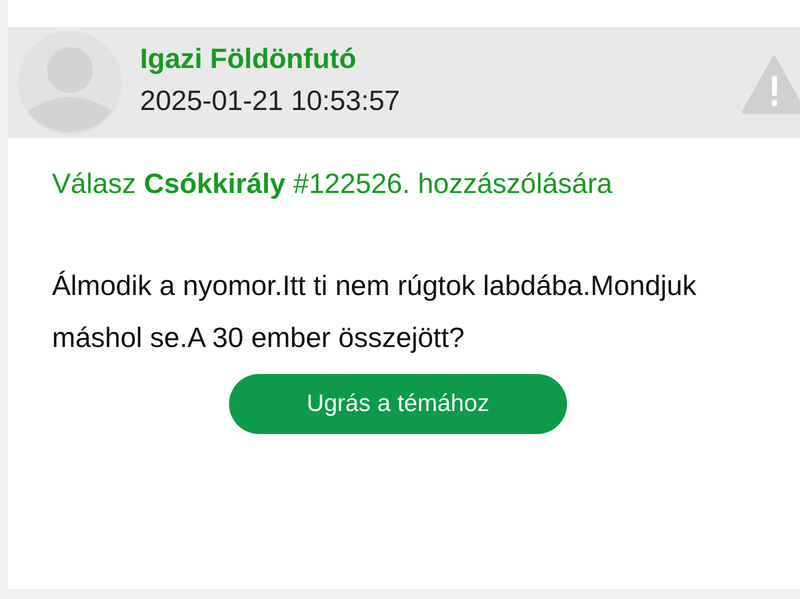  Describe the element at coordinates (432, 58) in the screenshot. I see `author-name: Igazi Földönfutó` at that location.